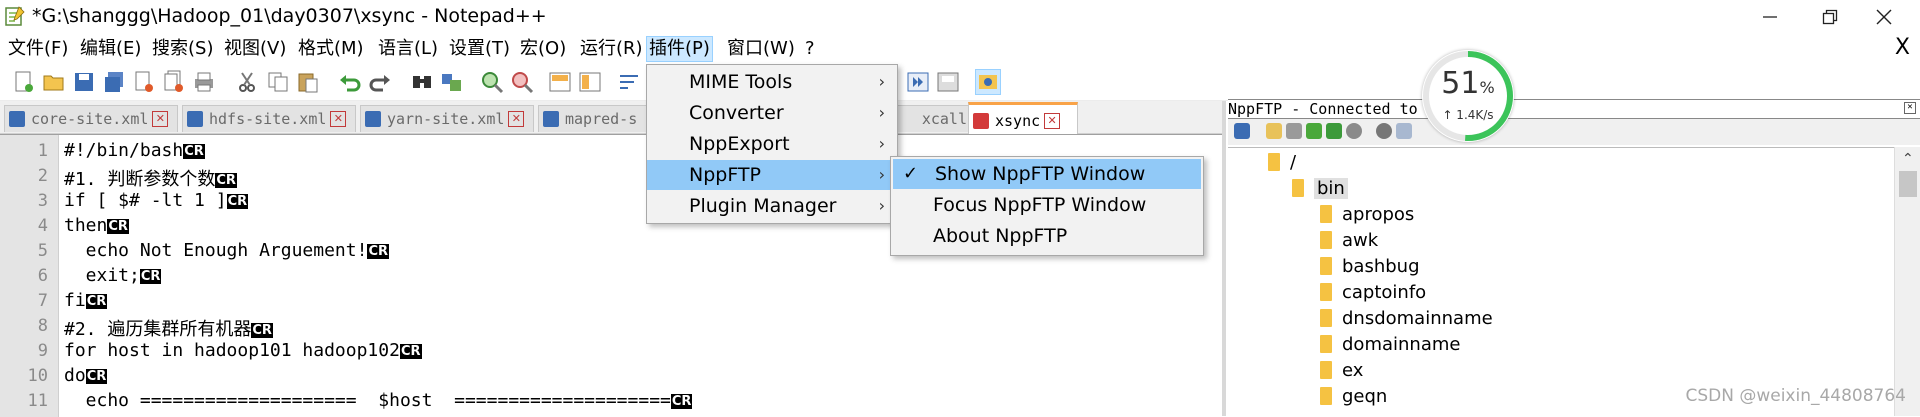 This screenshot has width=1920, height=417. Describe the element at coordinates (42, 176) in the screenshot. I see `line-number: 2` at that location.